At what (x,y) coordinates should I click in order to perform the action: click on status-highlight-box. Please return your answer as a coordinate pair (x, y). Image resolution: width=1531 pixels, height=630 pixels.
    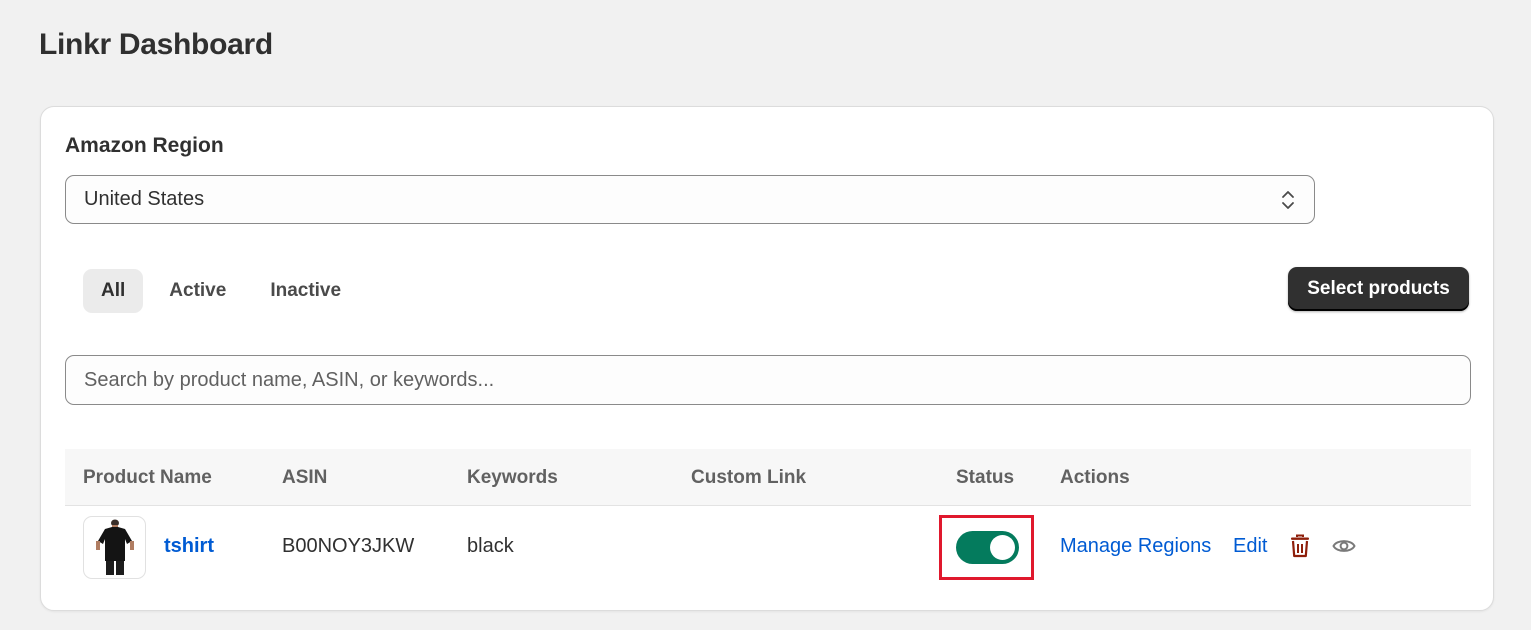
    Looking at the image, I should click on (986, 547).